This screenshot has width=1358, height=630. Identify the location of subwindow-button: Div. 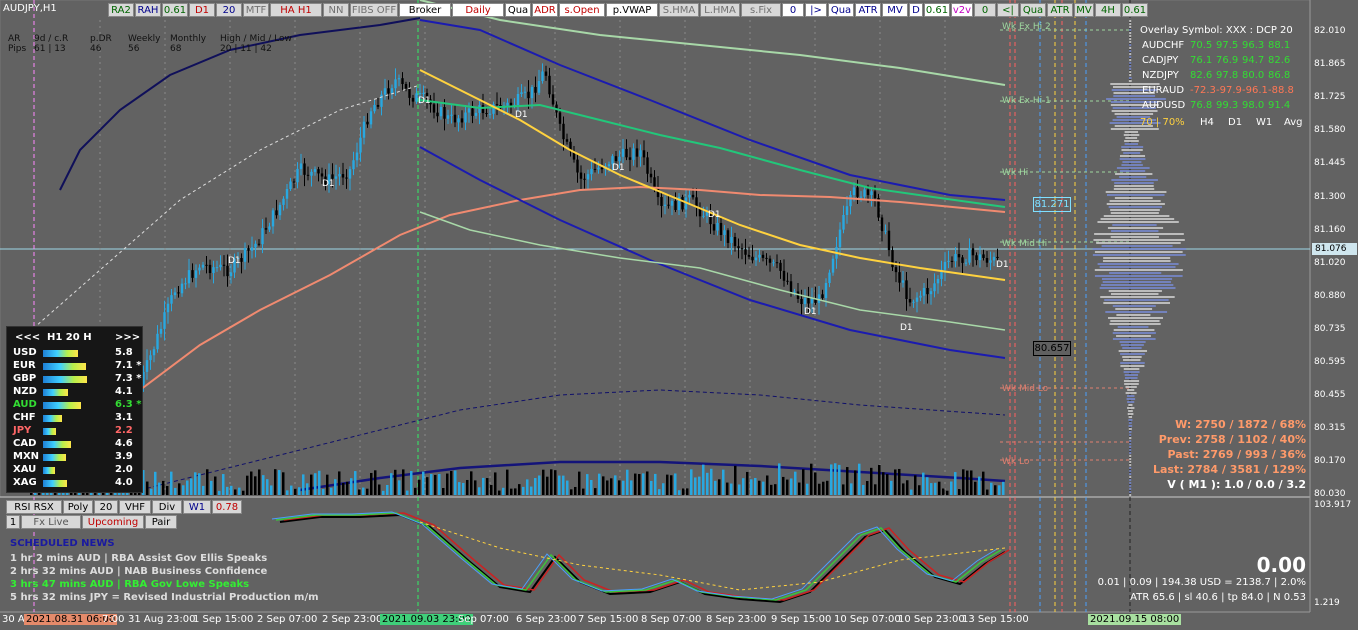
(167, 507).